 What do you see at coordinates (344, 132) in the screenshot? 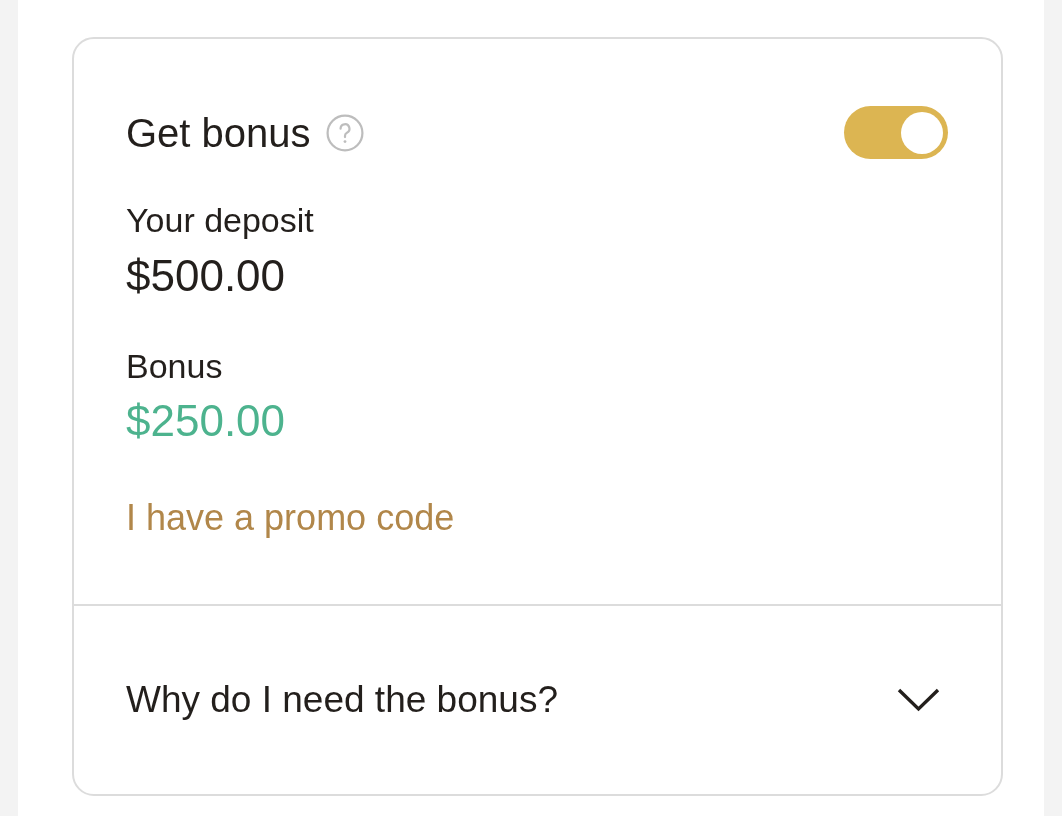
I see `help-icon` at bounding box center [344, 132].